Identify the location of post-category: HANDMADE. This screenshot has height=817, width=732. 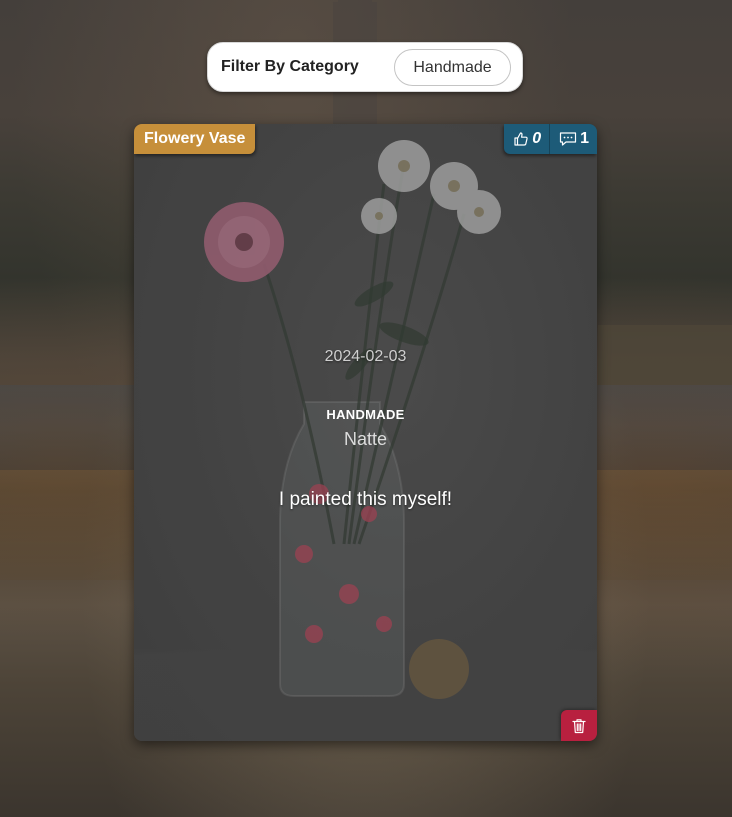
(365, 414).